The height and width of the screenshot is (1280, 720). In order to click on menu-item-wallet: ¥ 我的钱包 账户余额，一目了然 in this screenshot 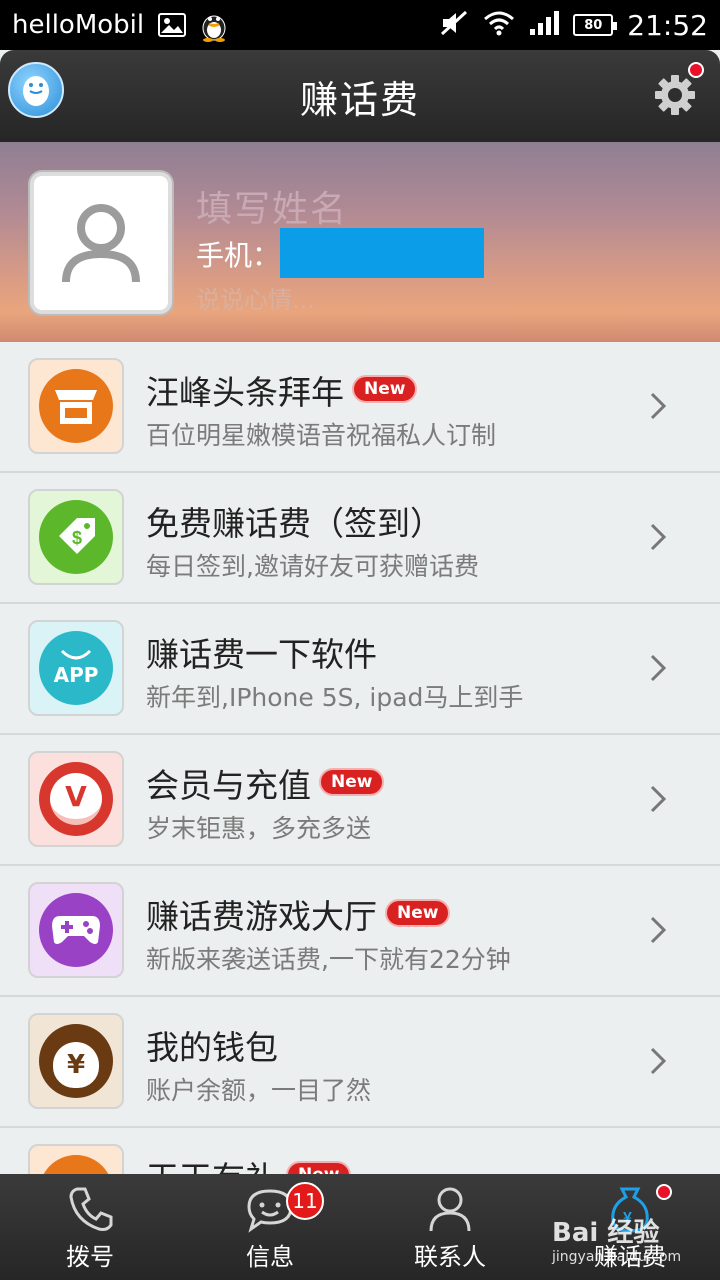, I will do `click(360, 1062)`.